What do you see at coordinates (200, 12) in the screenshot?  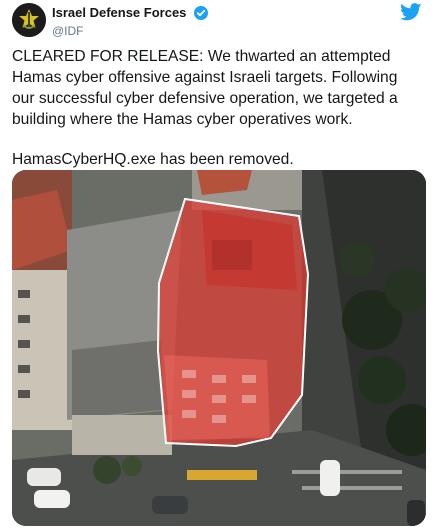 I see `verified-badge-icon` at bounding box center [200, 12].